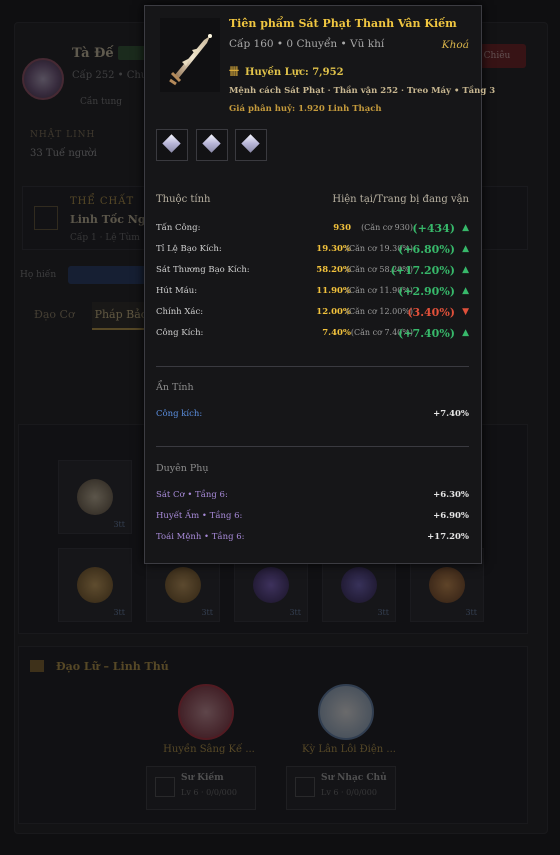 This screenshot has height=855, width=560. I want to click on attribute-base: (Căn cơ 930), so click(387, 227).